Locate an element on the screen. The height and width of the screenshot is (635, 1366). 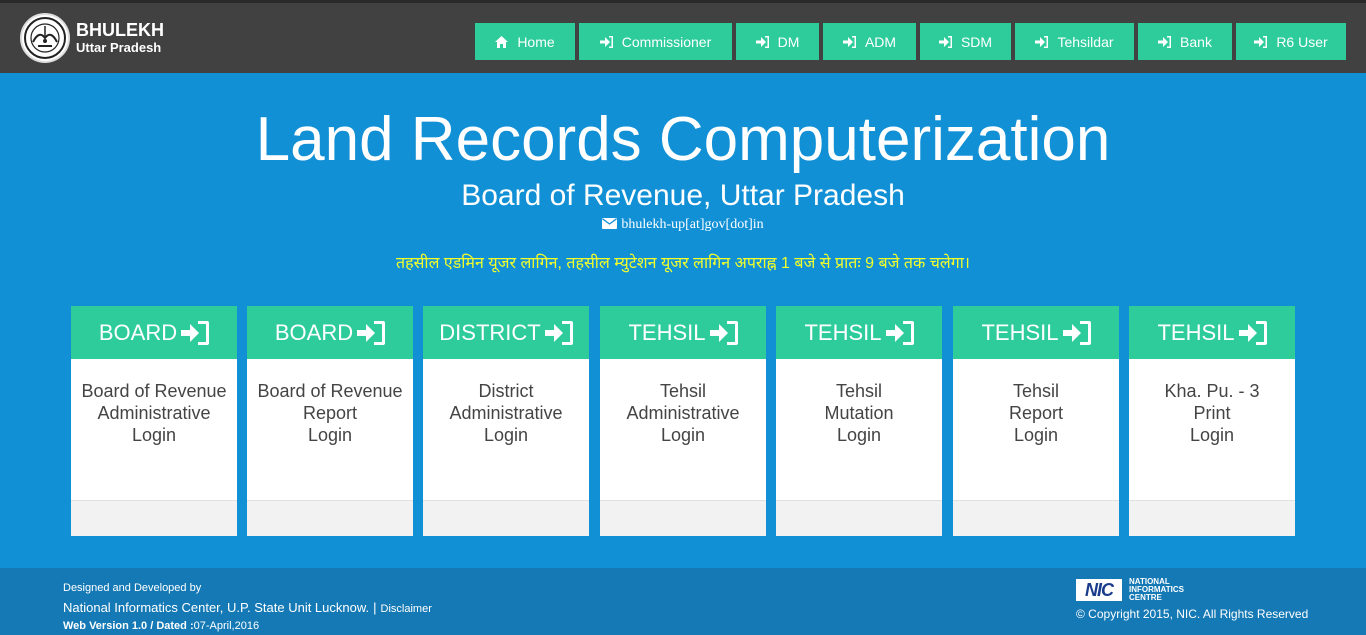
nav-home-button: Home is located at coordinates (525, 41).